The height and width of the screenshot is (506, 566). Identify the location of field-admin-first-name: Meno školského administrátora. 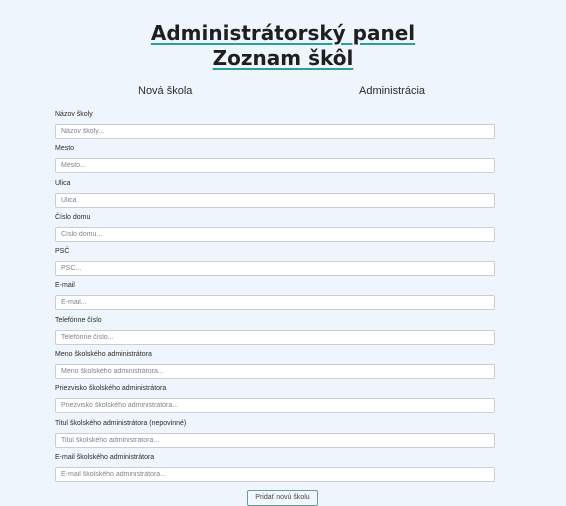
(275, 368).